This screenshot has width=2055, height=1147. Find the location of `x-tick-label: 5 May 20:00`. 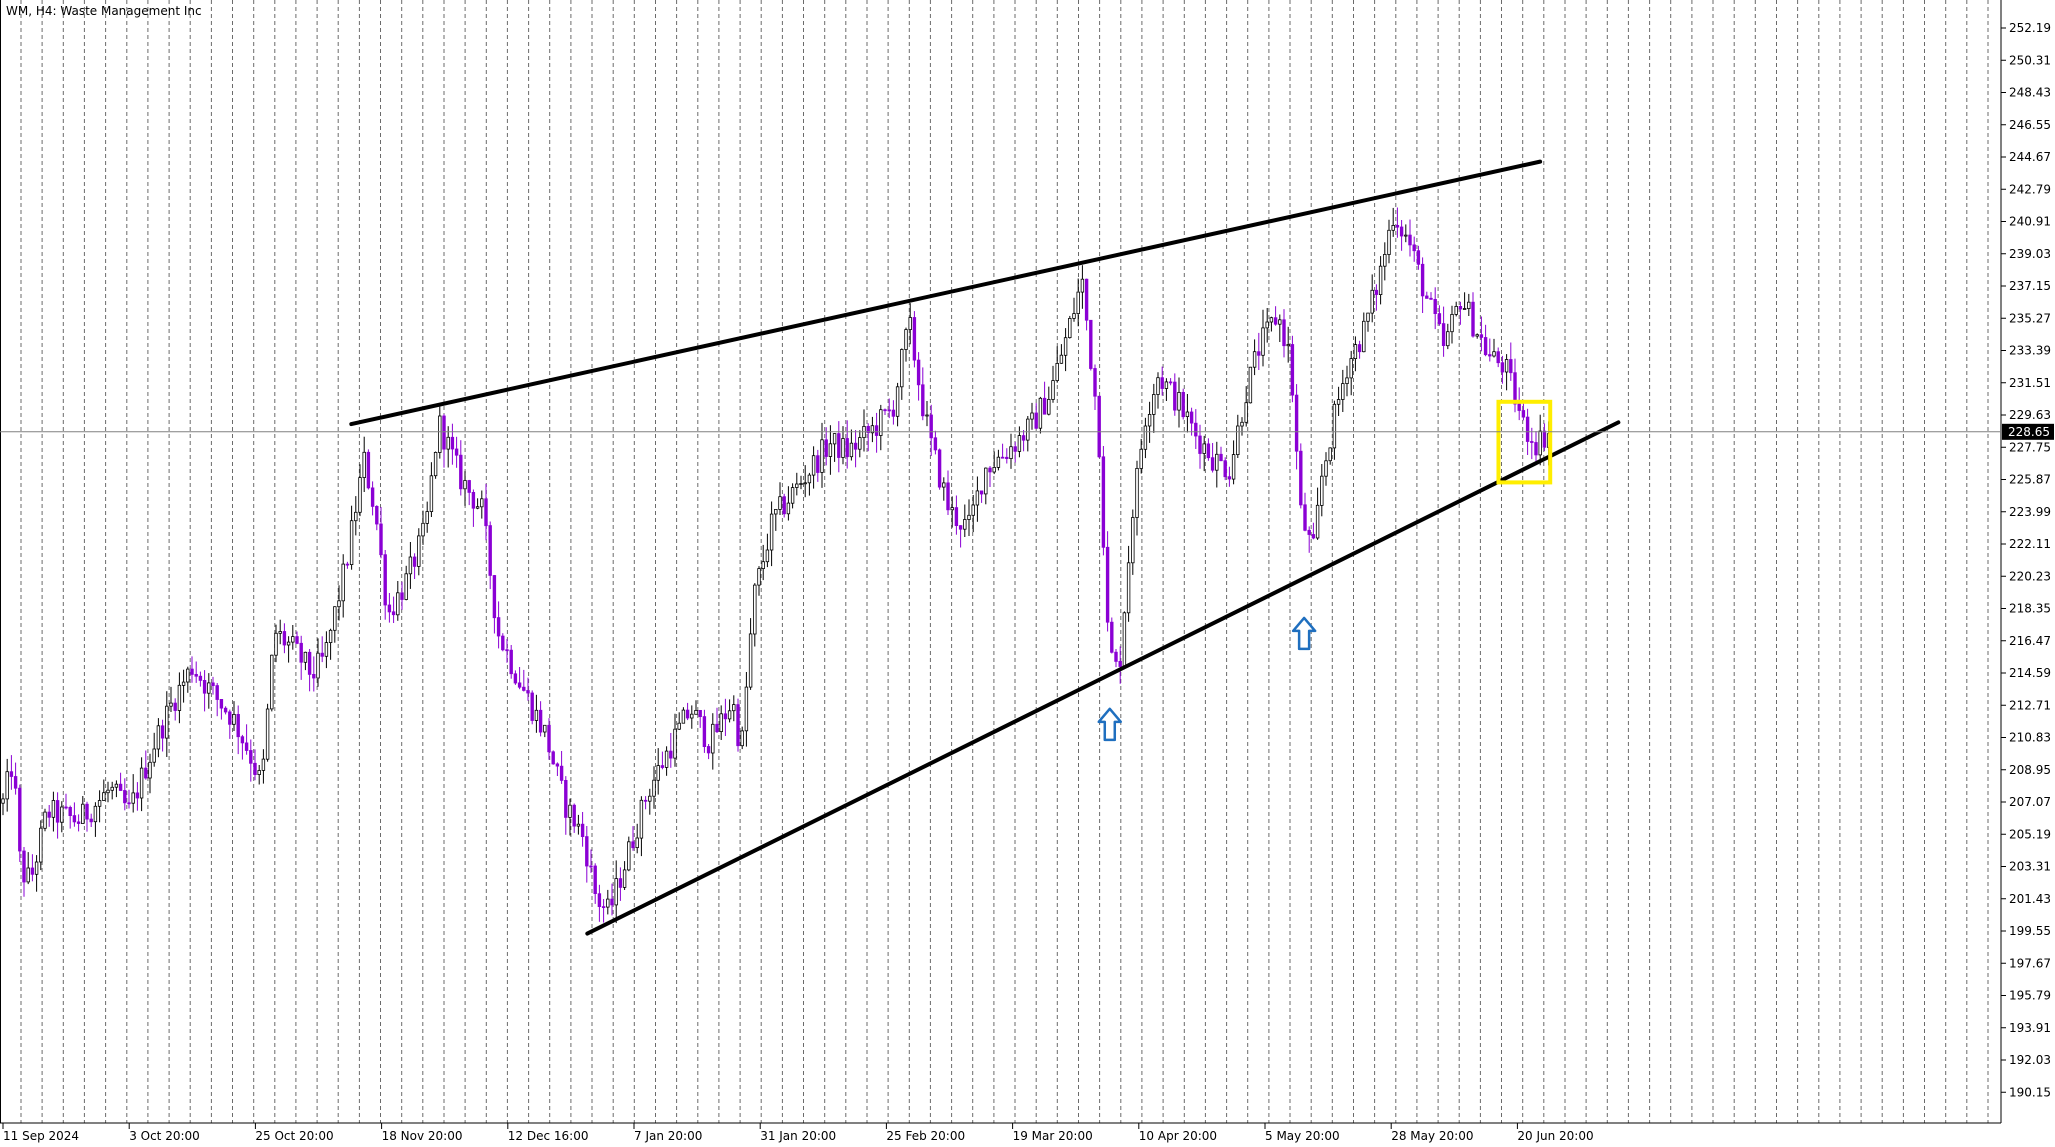

x-tick-label: 5 May 20:00 is located at coordinates (1302, 1136).